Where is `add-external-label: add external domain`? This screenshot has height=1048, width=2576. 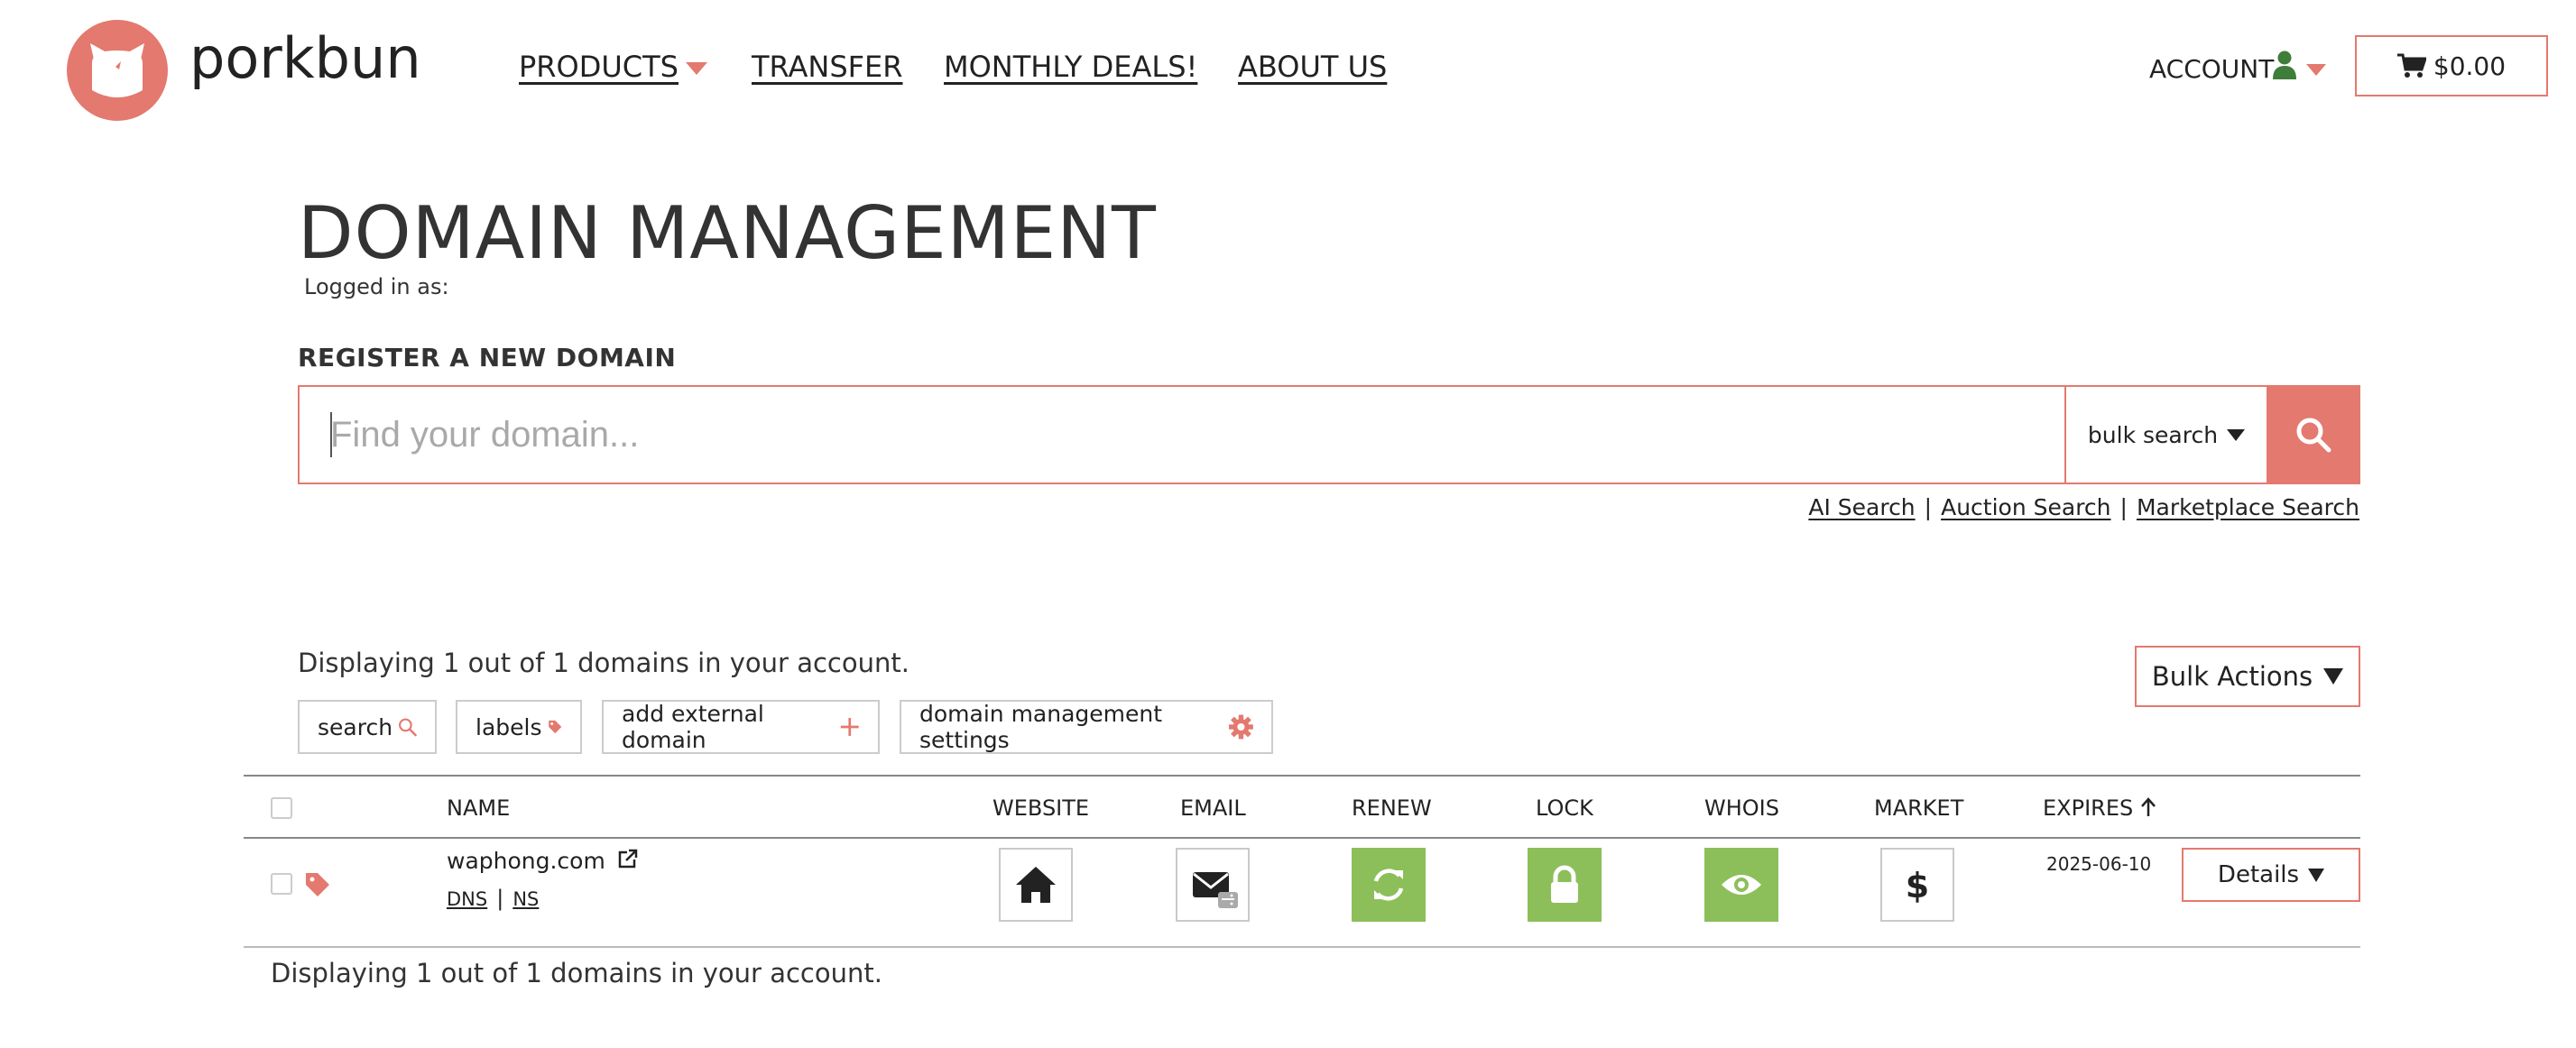 add-external-label: add external domain is located at coordinates (693, 727).